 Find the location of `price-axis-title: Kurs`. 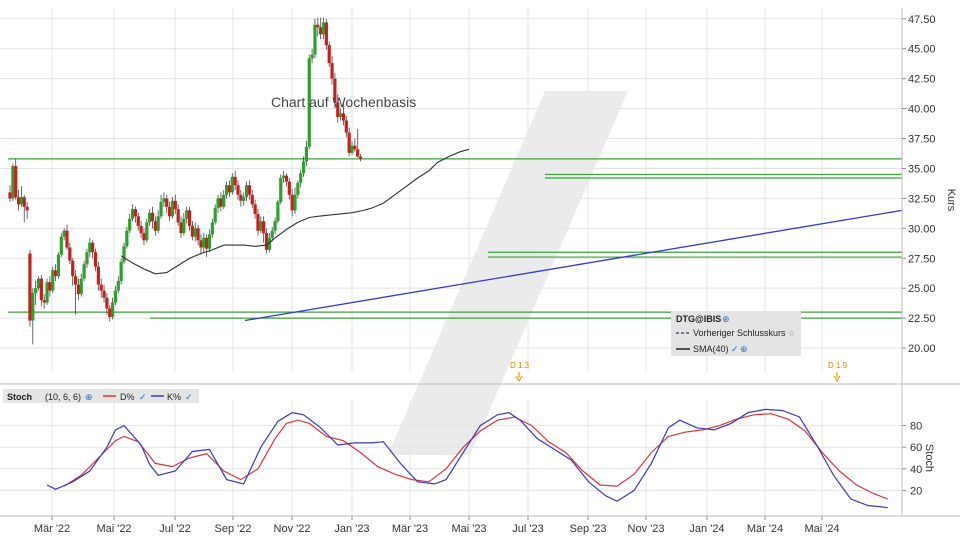

price-axis-title: Kurs is located at coordinates (951, 200).